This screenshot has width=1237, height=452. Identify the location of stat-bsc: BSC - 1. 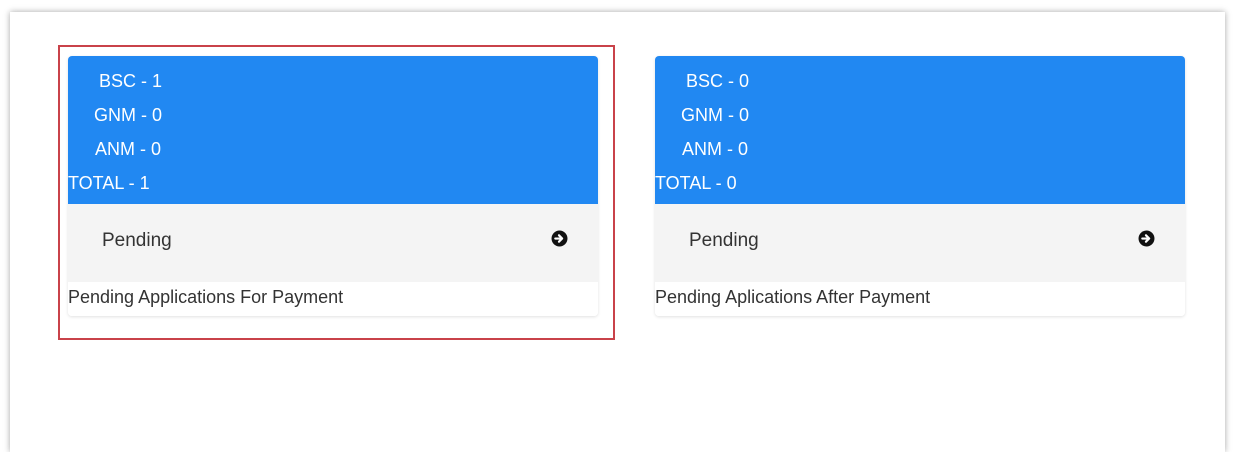
(131, 81).